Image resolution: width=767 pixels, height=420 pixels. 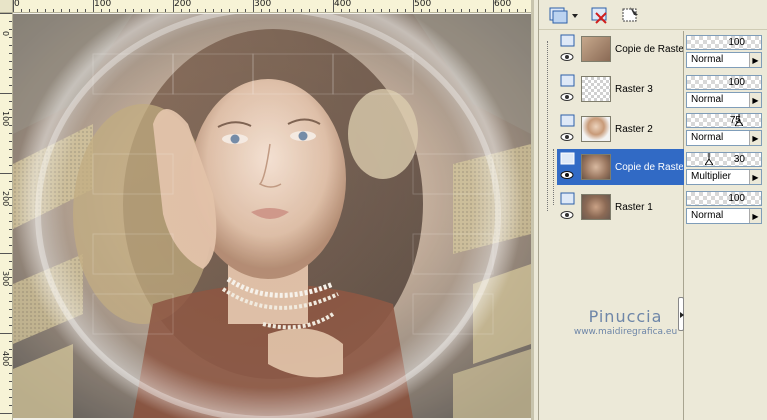 What do you see at coordinates (681, 314) in the screenshot?
I see `palette-splitter-handle` at bounding box center [681, 314].